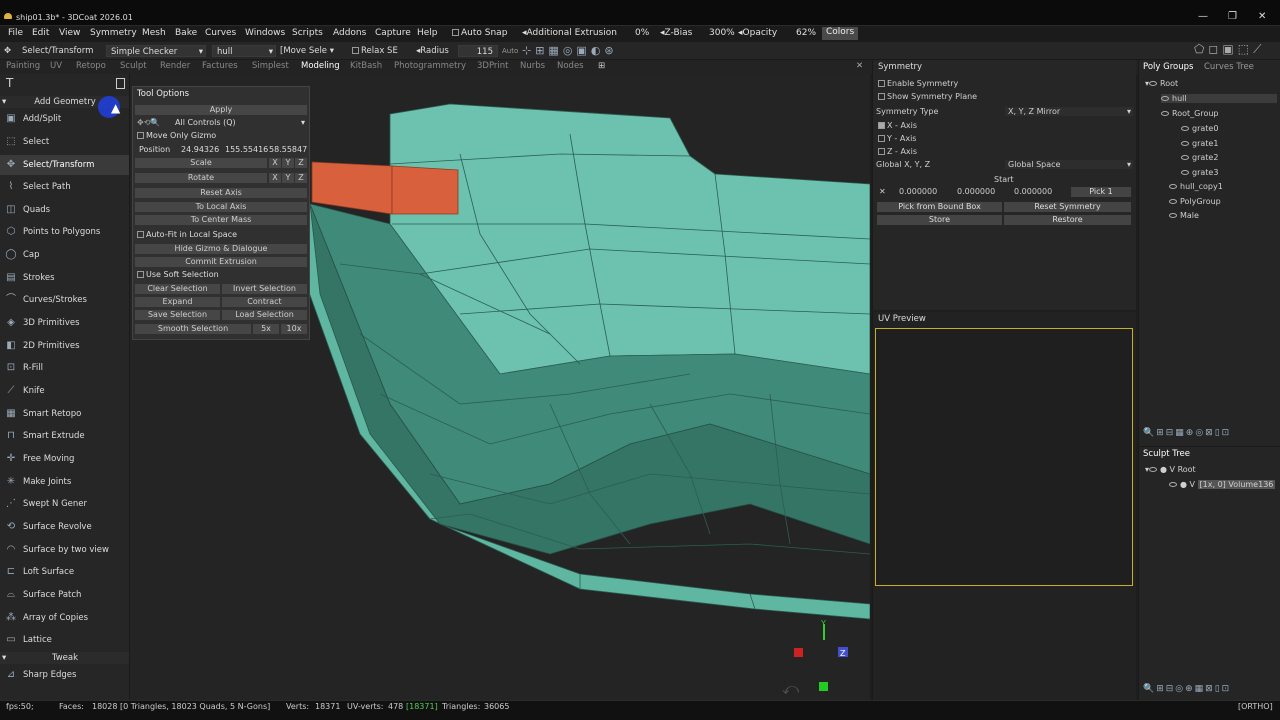 The image size is (1280, 720). What do you see at coordinates (493, 66) in the screenshot?
I see `tab-3dprint: 3DPrint` at bounding box center [493, 66].